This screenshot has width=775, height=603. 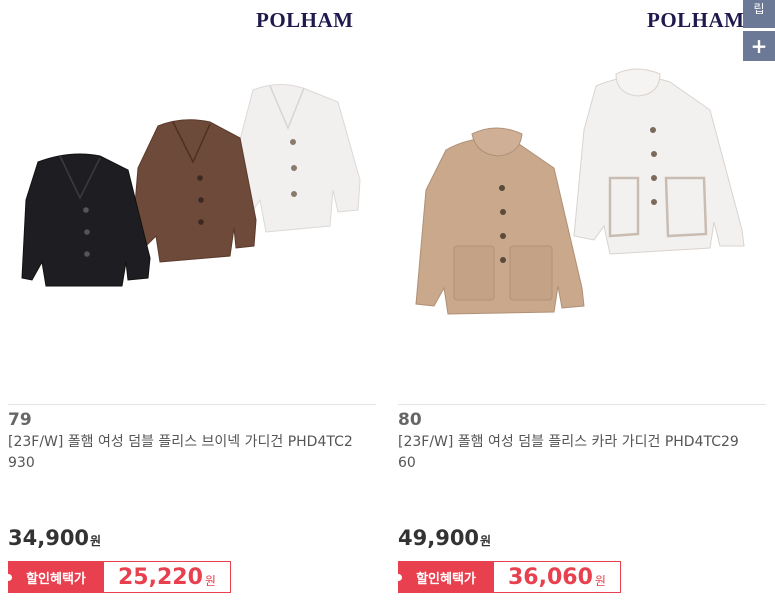 I want to click on original-price: 34,900원, so click(x=54, y=538).